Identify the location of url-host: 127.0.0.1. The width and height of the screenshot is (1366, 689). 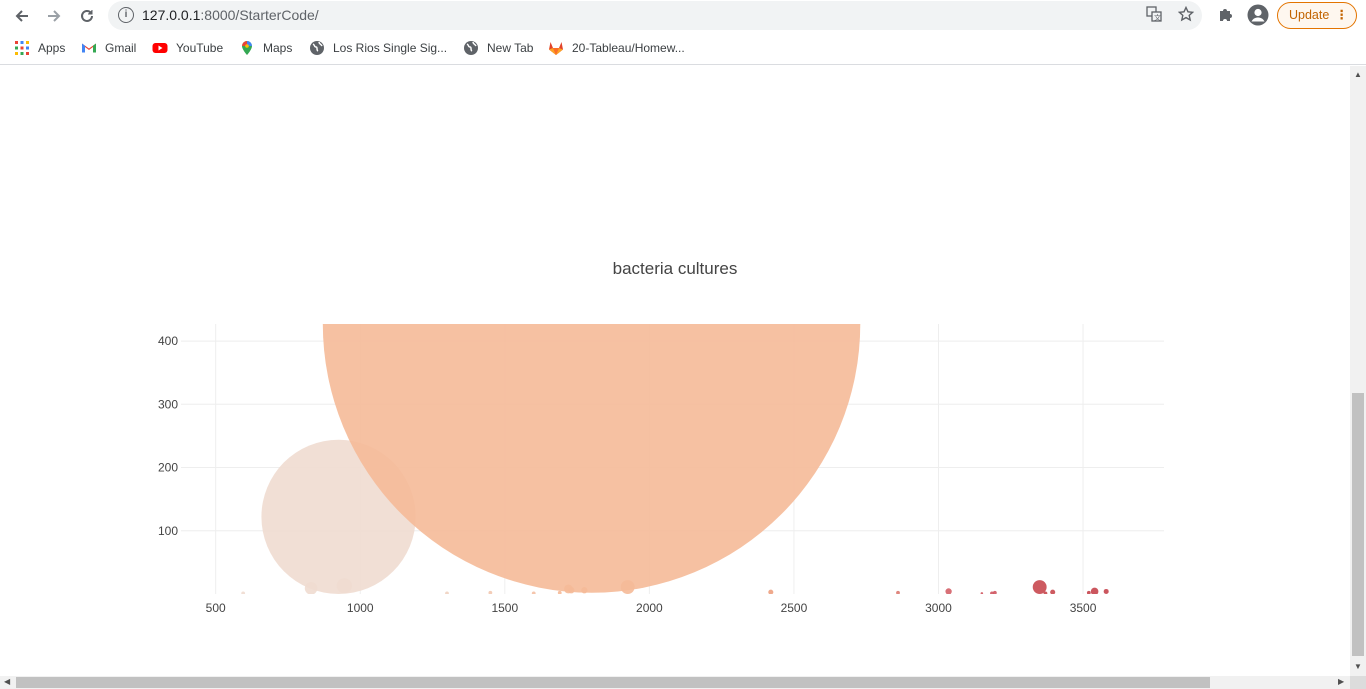
(171, 15).